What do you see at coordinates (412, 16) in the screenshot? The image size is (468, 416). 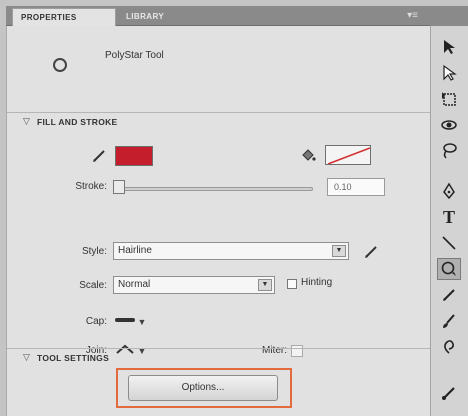 I see `panel-menu-icon: ▾≡` at bounding box center [412, 16].